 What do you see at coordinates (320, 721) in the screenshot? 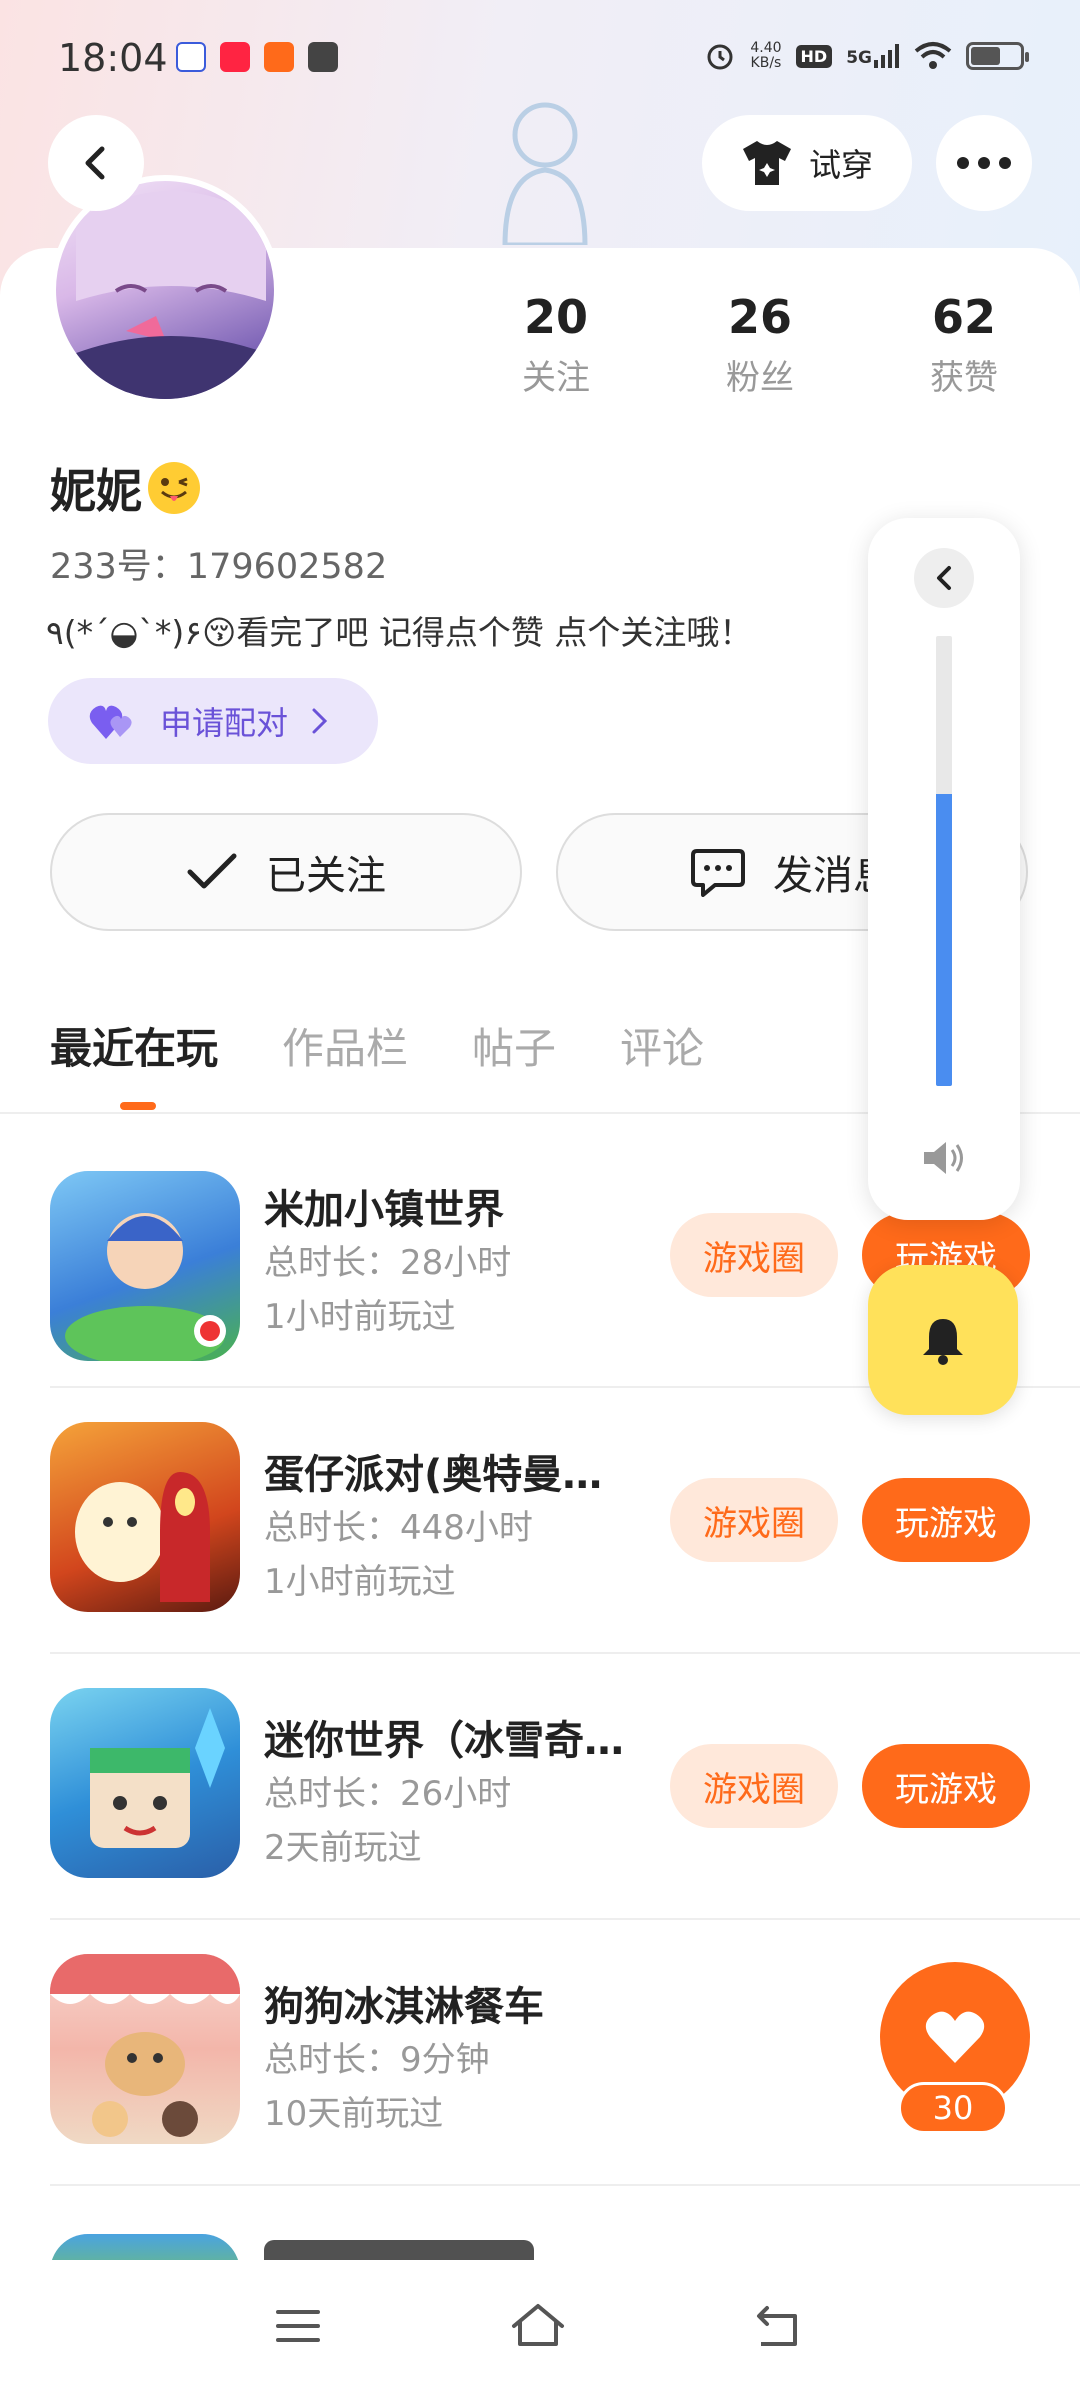
I see `chevron-right-icon` at bounding box center [320, 721].